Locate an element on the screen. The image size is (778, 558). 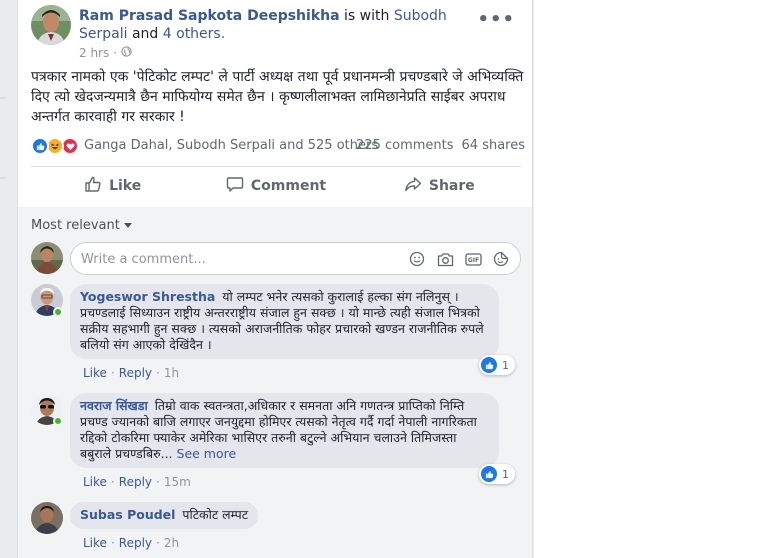
share-label: Share is located at coordinates (451, 186).